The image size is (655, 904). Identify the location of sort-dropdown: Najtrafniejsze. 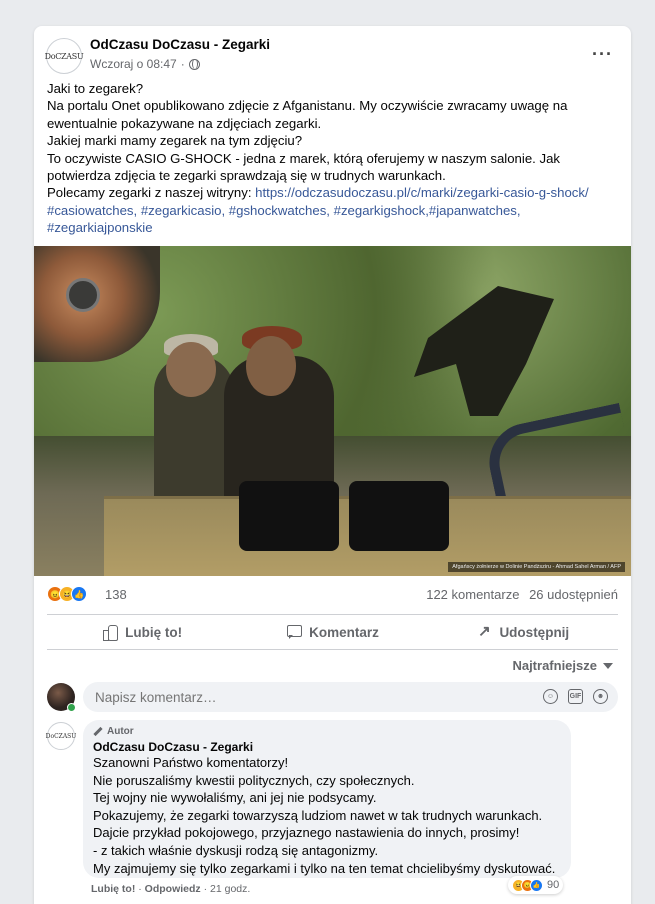
(562, 665).